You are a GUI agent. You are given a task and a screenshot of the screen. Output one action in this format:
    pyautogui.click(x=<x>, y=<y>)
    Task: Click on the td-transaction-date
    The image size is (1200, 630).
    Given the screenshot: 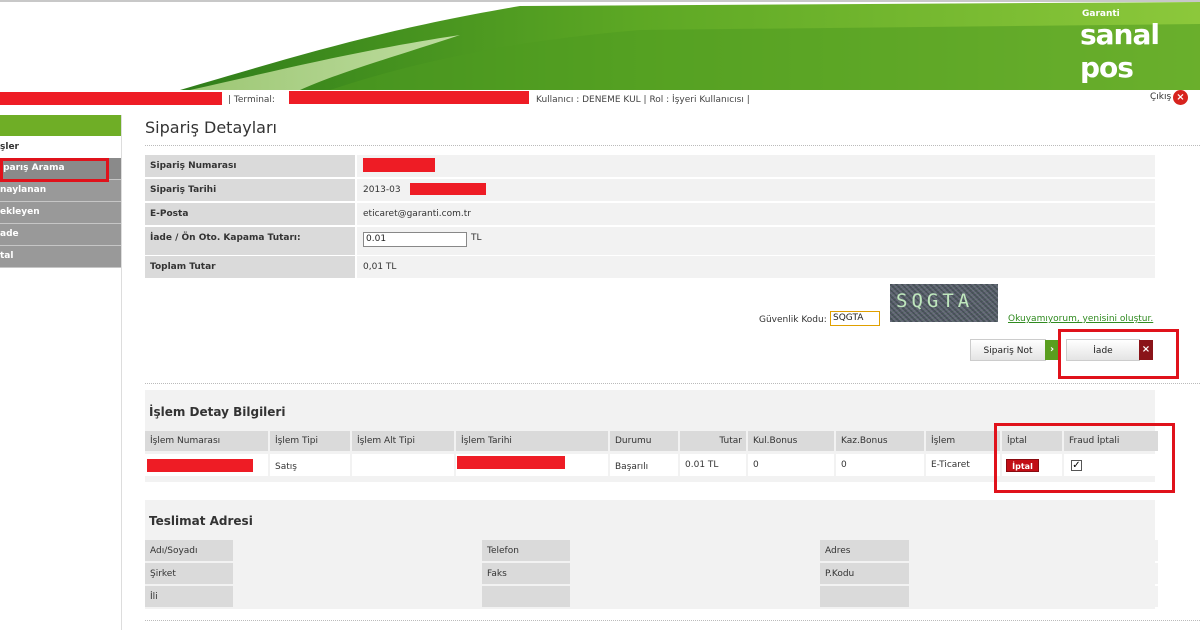 What is the action you would take?
    pyautogui.click(x=532, y=465)
    